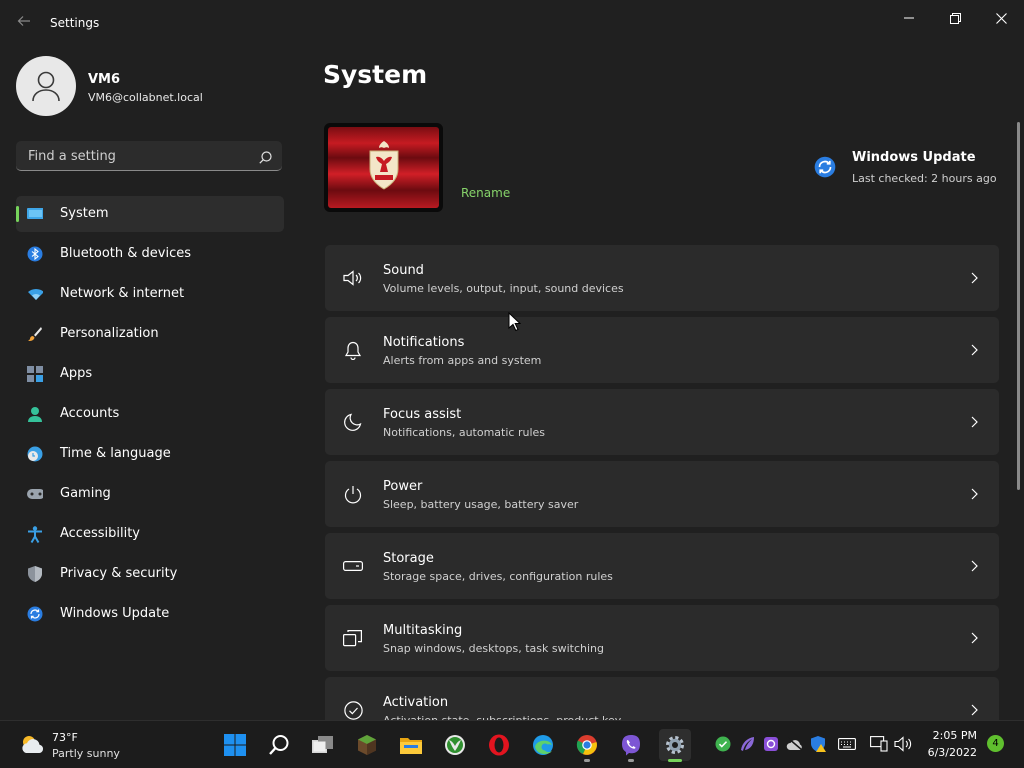 The height and width of the screenshot is (768, 1024). What do you see at coordinates (587, 760) in the screenshot?
I see `running-indicator` at bounding box center [587, 760].